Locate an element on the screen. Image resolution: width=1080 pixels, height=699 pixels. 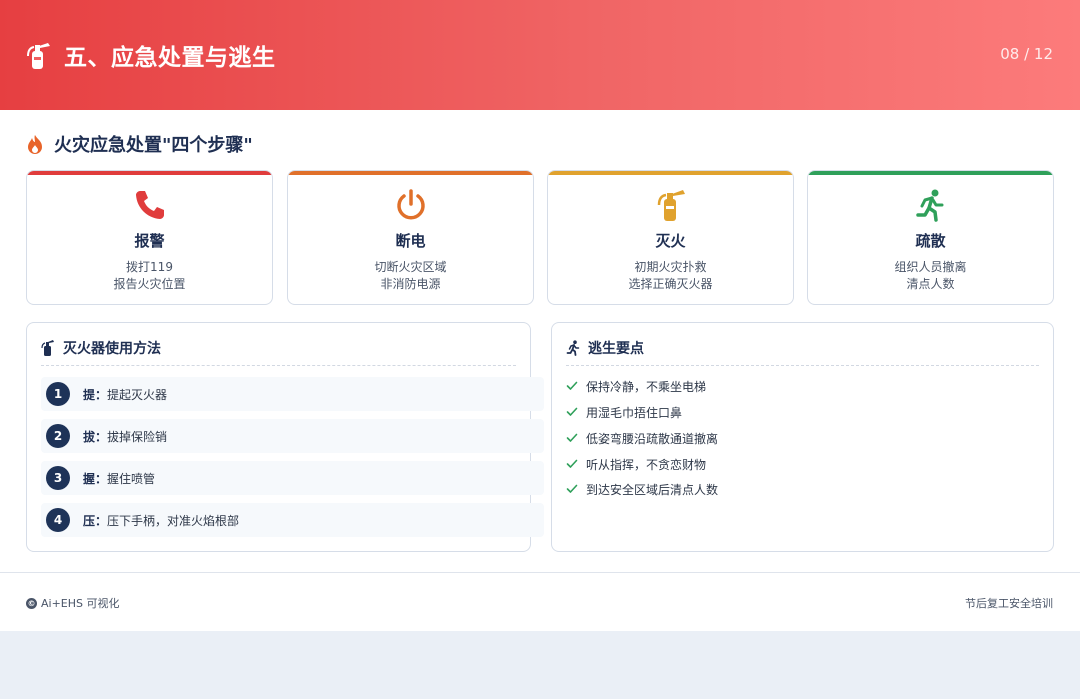
step-title: 断电 is located at coordinates (410, 241).